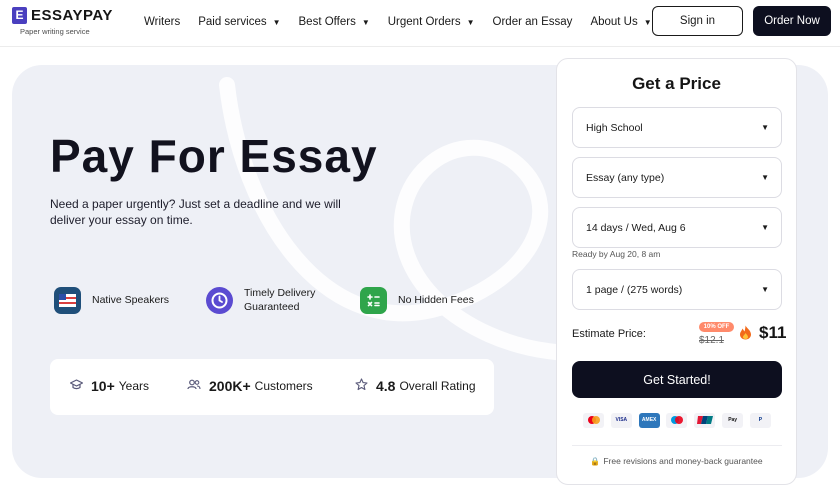 This screenshot has width=840, height=492. I want to click on estimate-label: Estimate Price:, so click(609, 334).